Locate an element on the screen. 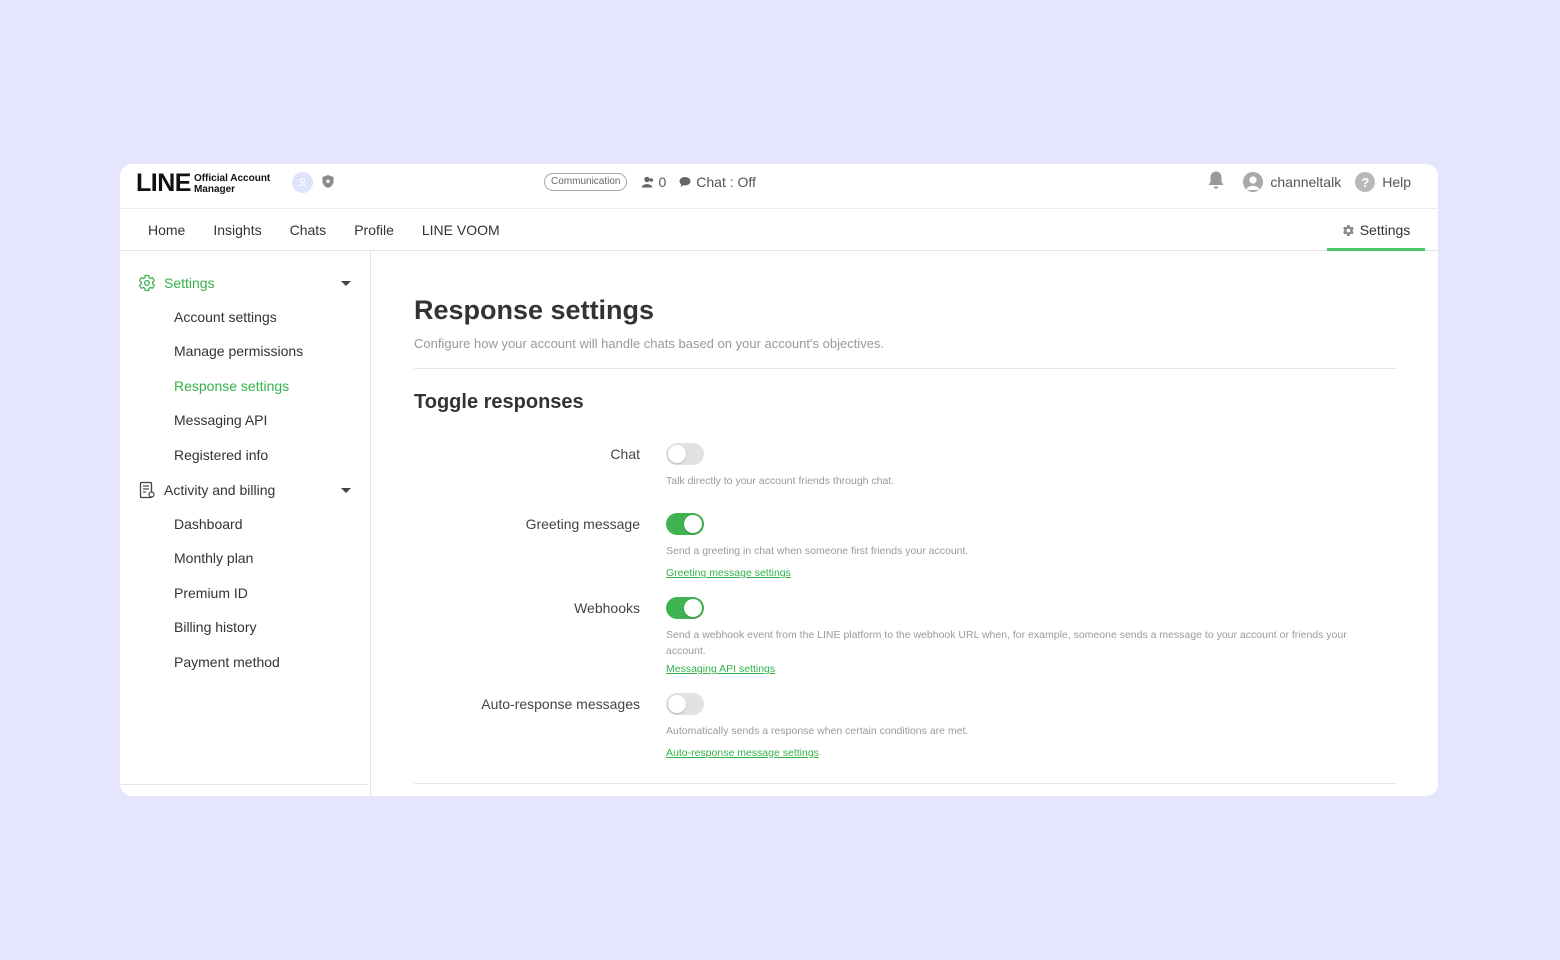 This screenshot has width=1560, height=960. plan-badge: Communication is located at coordinates (586, 182).